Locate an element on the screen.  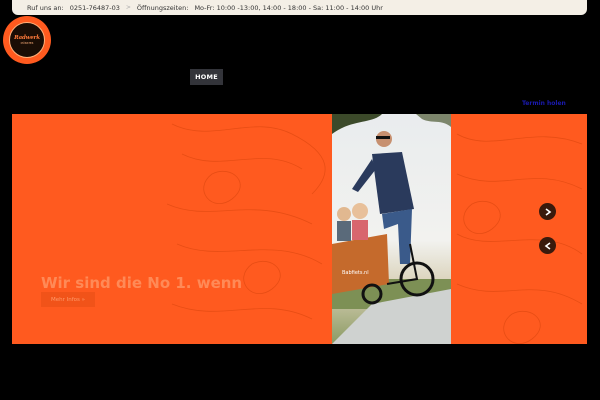
logo-badge: Radwerk MÜNSTER is located at coordinates (27, 40).